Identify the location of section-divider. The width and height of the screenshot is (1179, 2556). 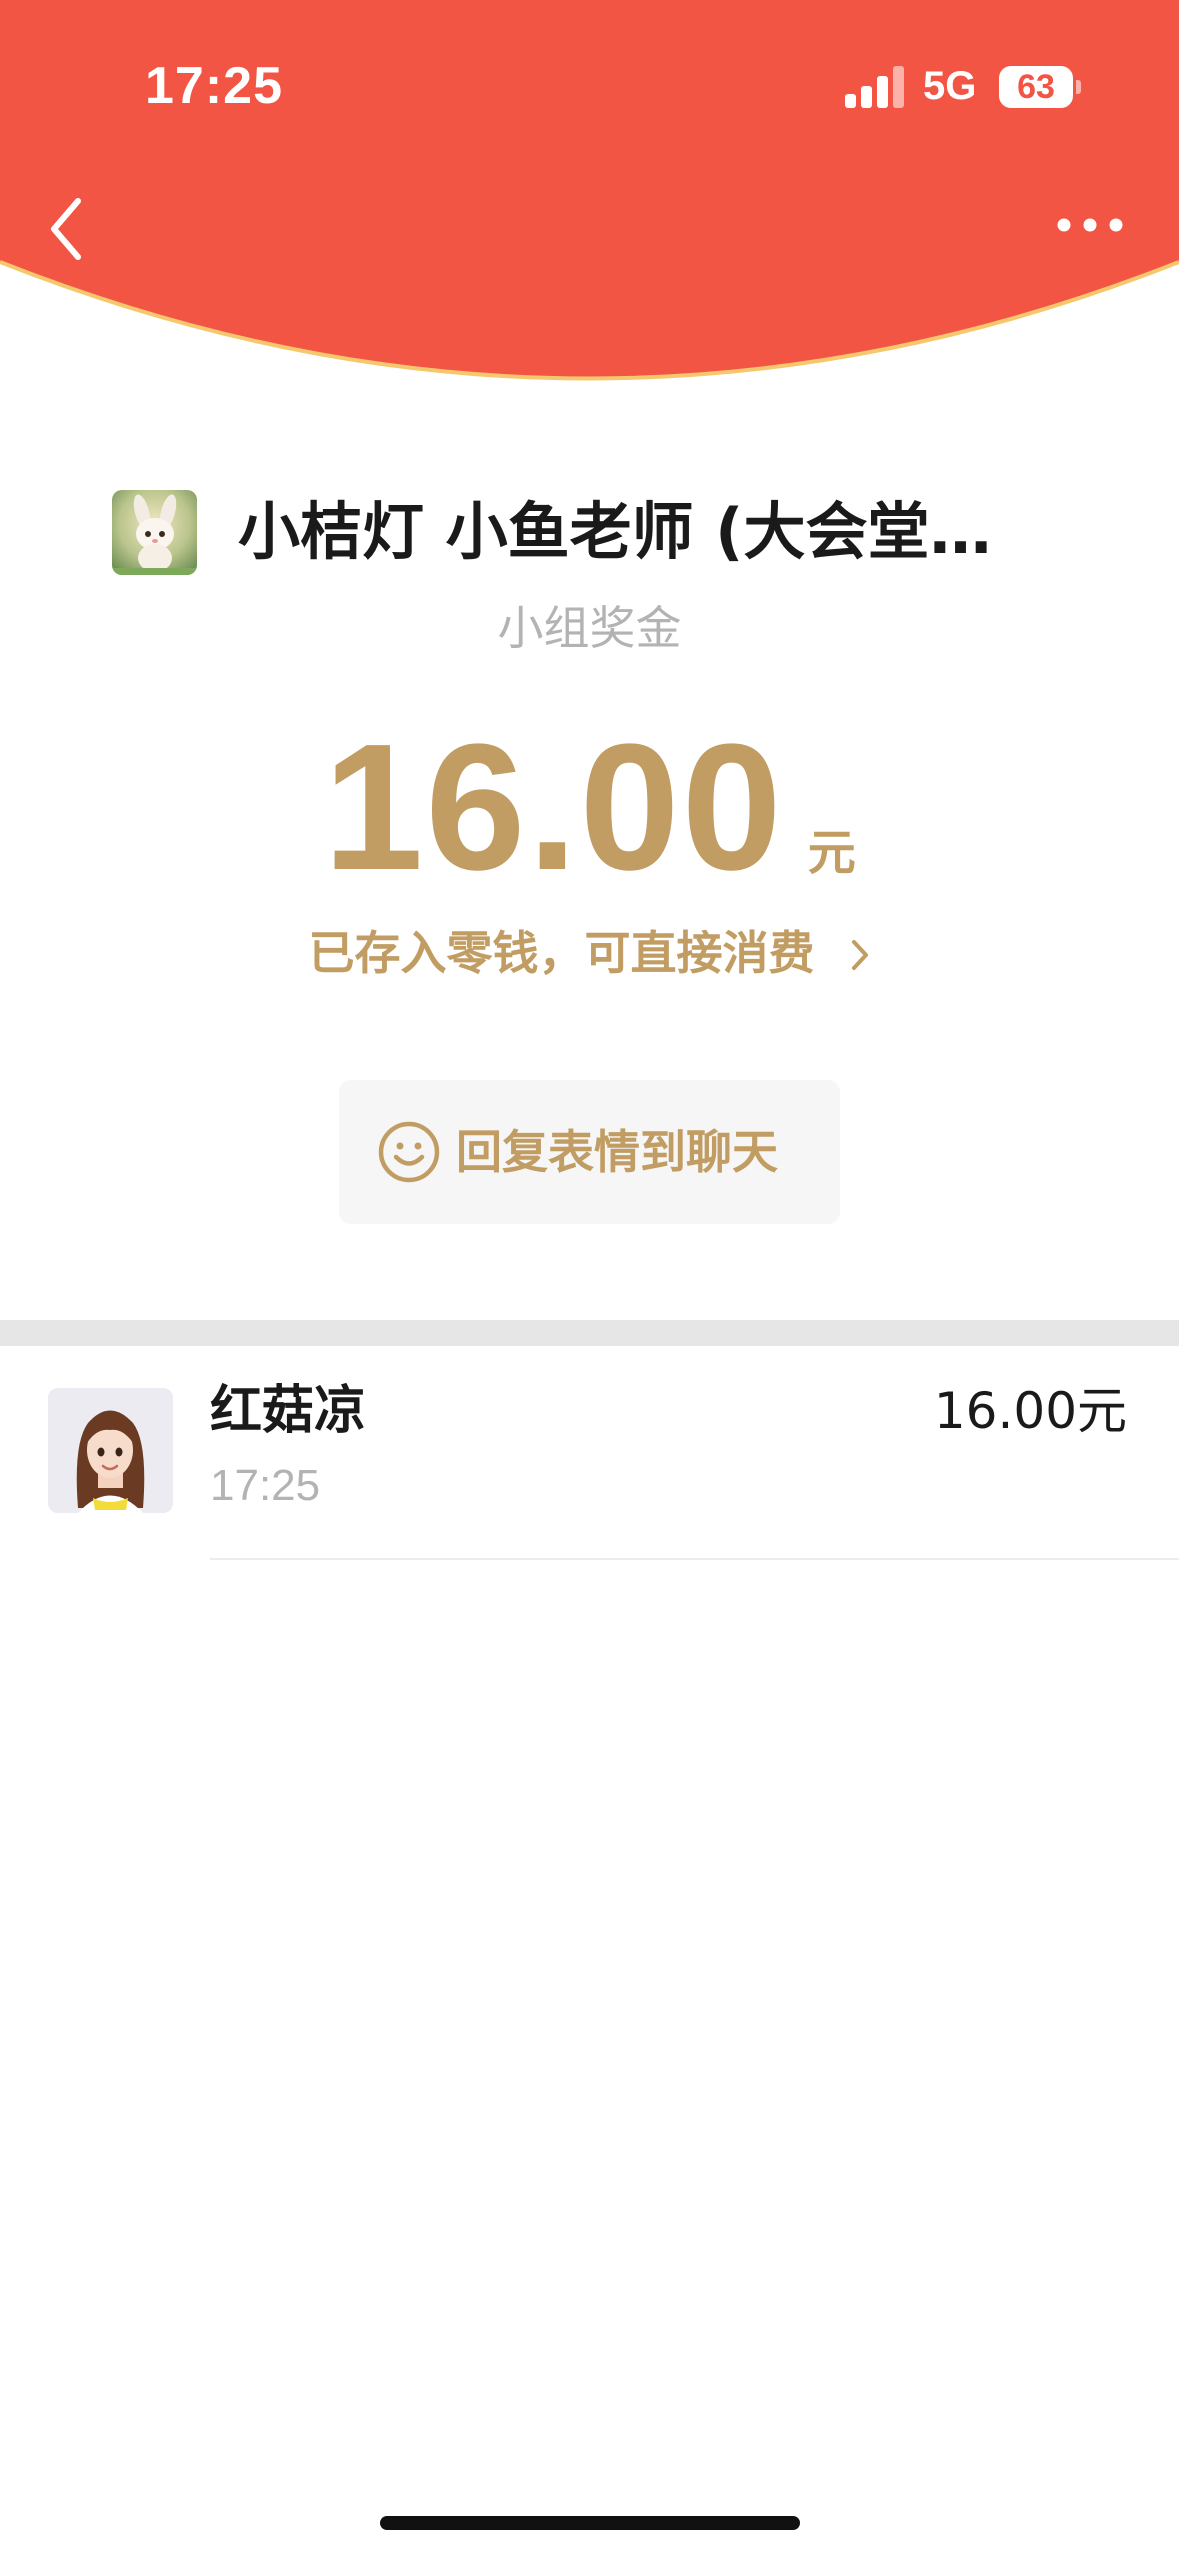
(589, 1333).